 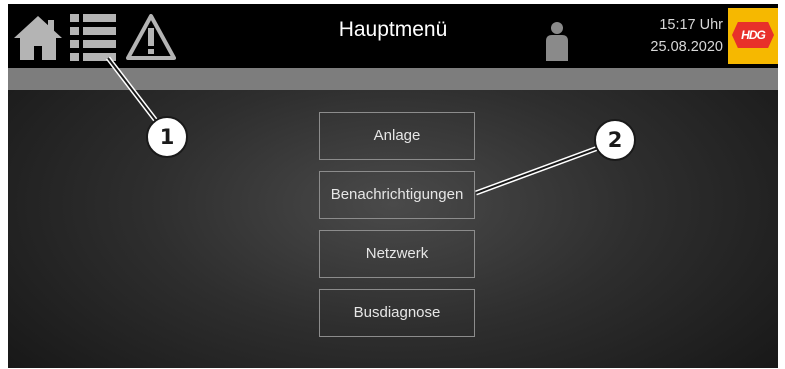 What do you see at coordinates (397, 195) in the screenshot?
I see `menu-button-benachrichtigungen: Benachrichtigungen` at bounding box center [397, 195].